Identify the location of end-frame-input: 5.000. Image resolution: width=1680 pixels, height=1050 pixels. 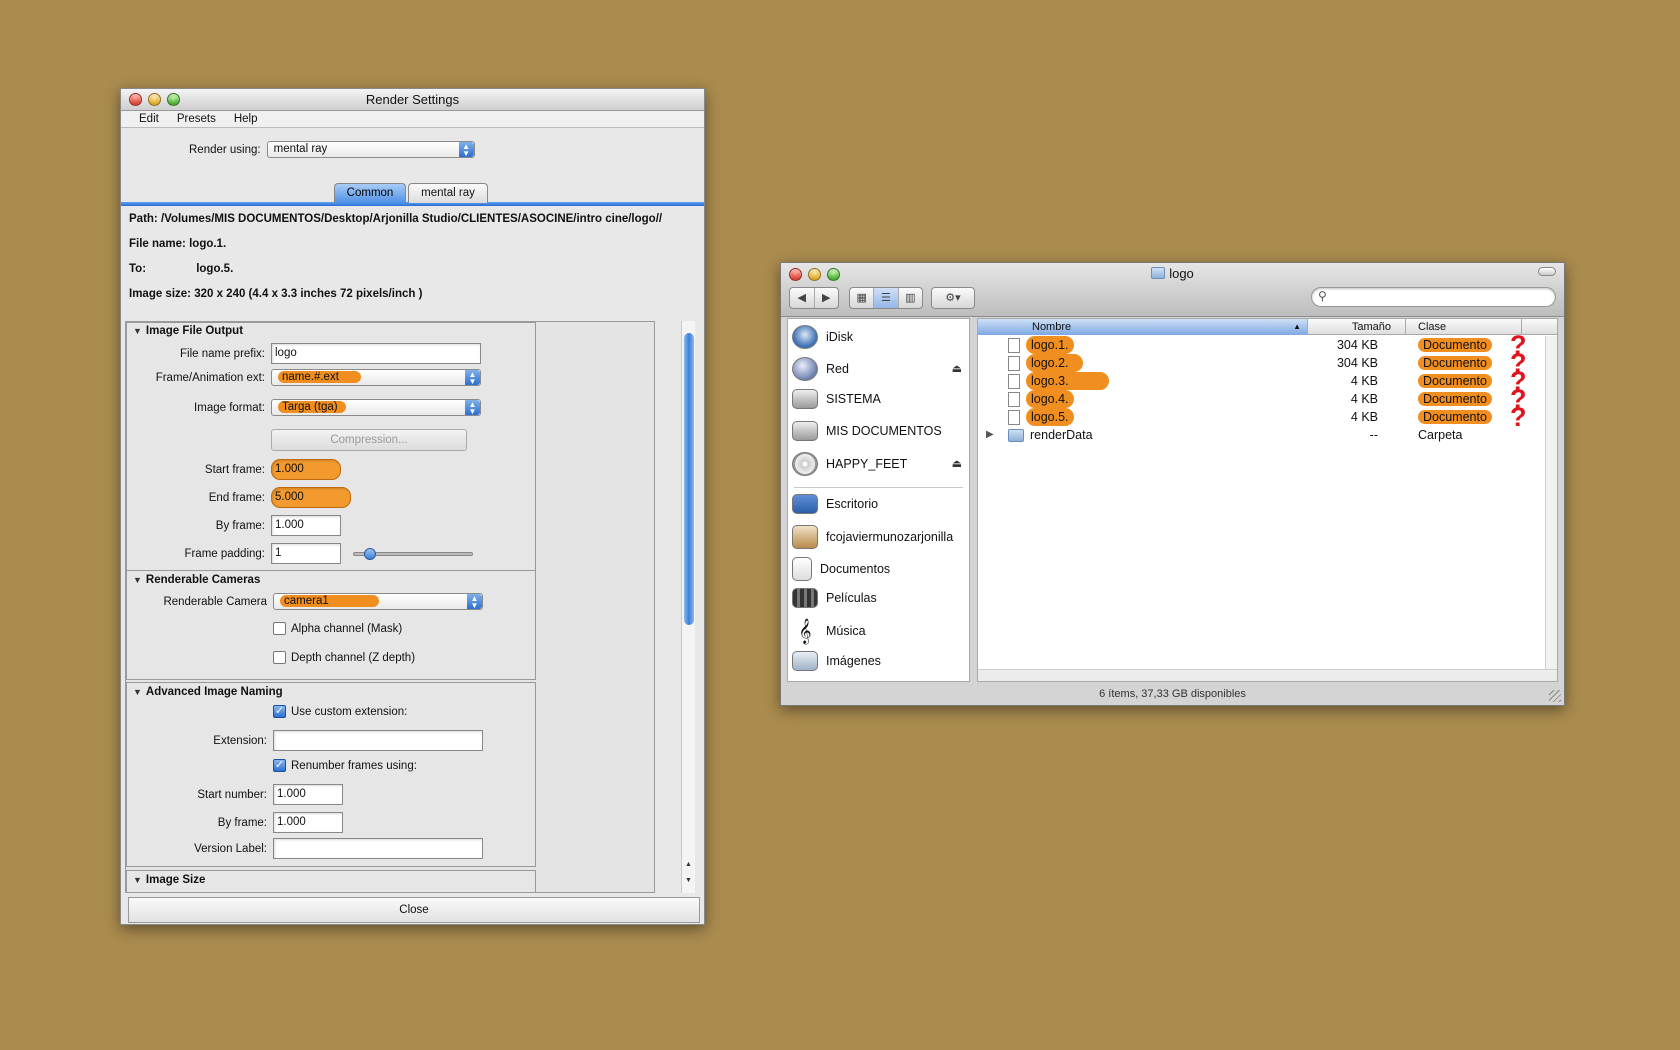
(311, 497).